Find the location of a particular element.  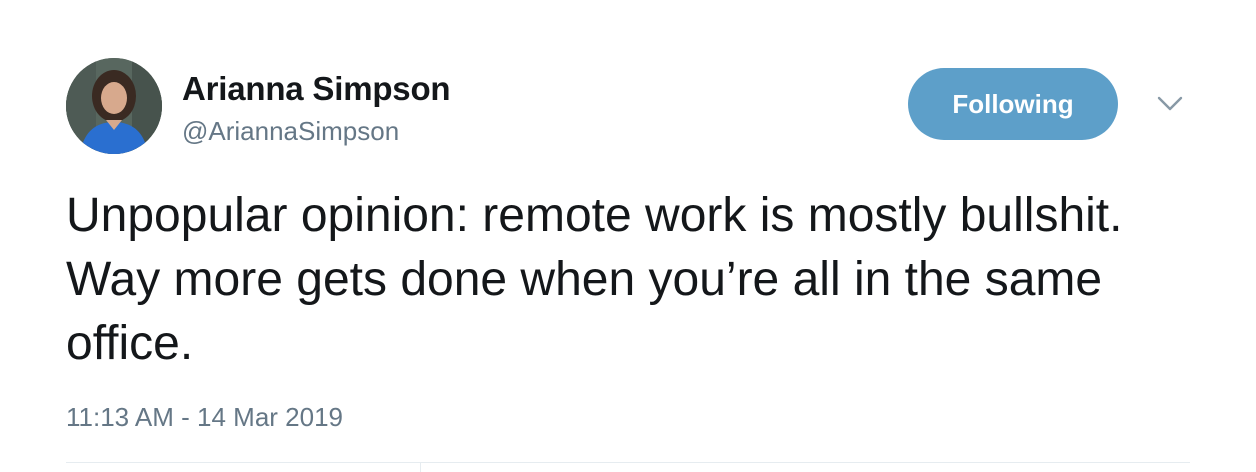

avatar is located at coordinates (114, 106).